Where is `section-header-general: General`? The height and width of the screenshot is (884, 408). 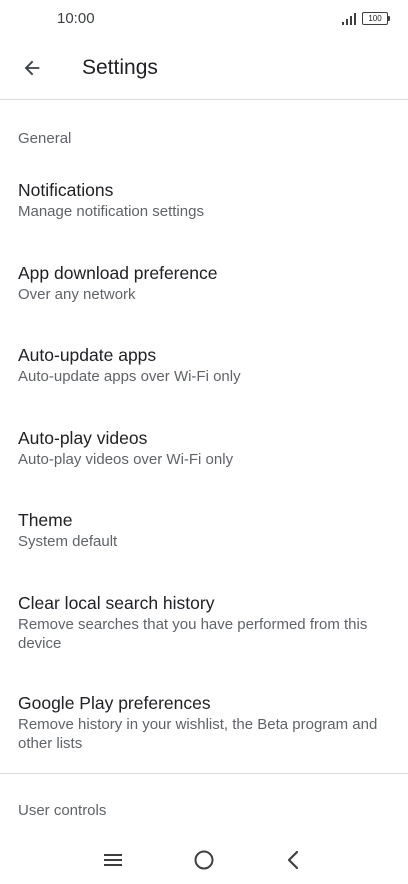 section-header-general: General is located at coordinates (45, 138).